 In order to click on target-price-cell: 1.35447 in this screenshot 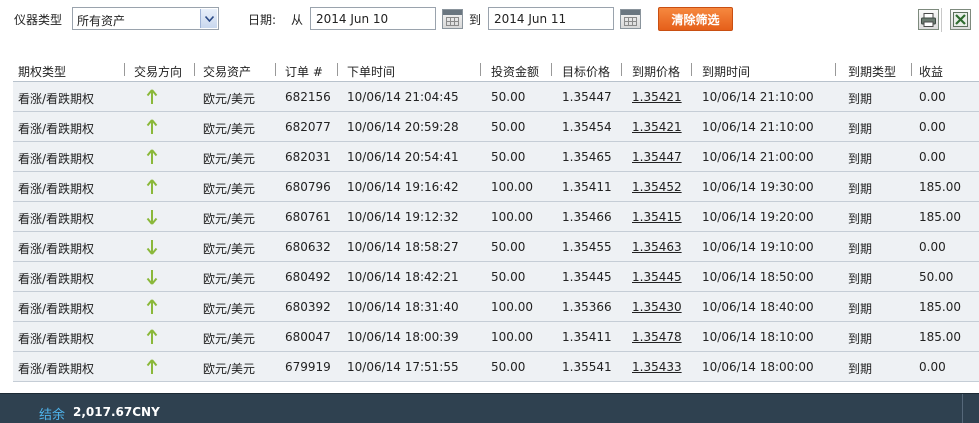, I will do `click(587, 97)`.